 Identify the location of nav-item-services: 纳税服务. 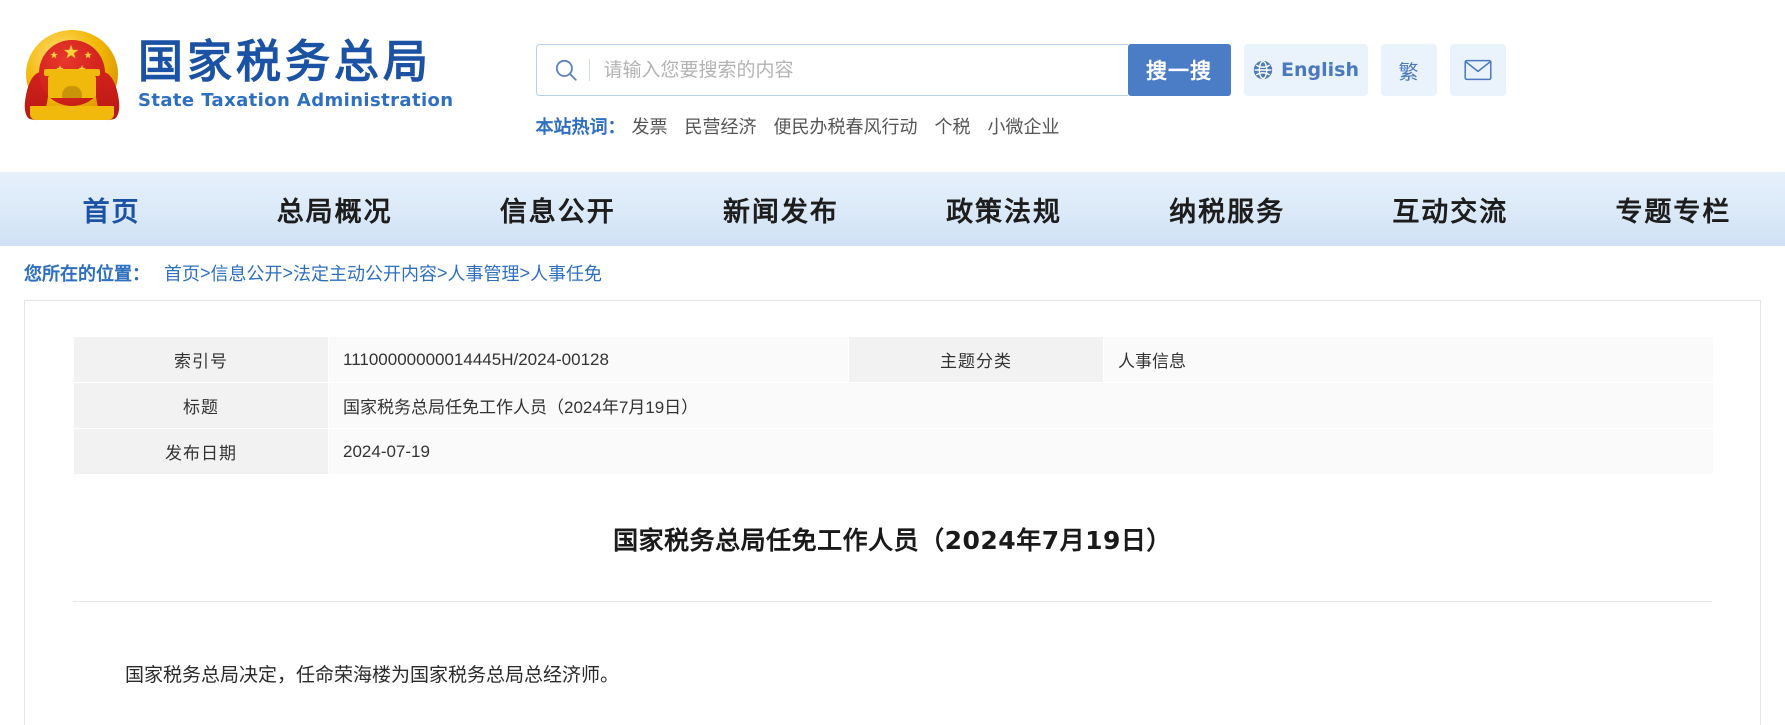
(1227, 209).